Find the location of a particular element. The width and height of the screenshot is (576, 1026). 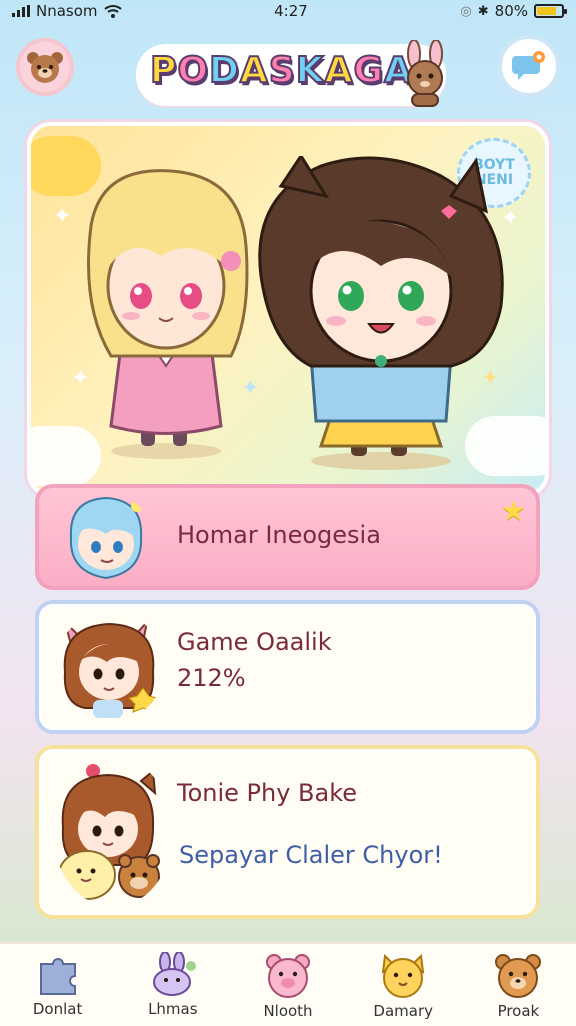

nav-item-lhmas: Lhmas is located at coordinates (172, 985).